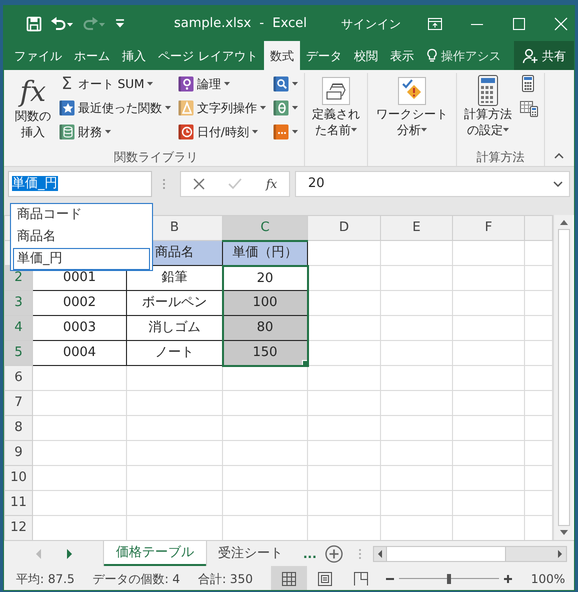 This screenshot has width=578, height=592. What do you see at coordinates (18, 453) in the screenshot?
I see `row-header: 9` at bounding box center [18, 453].